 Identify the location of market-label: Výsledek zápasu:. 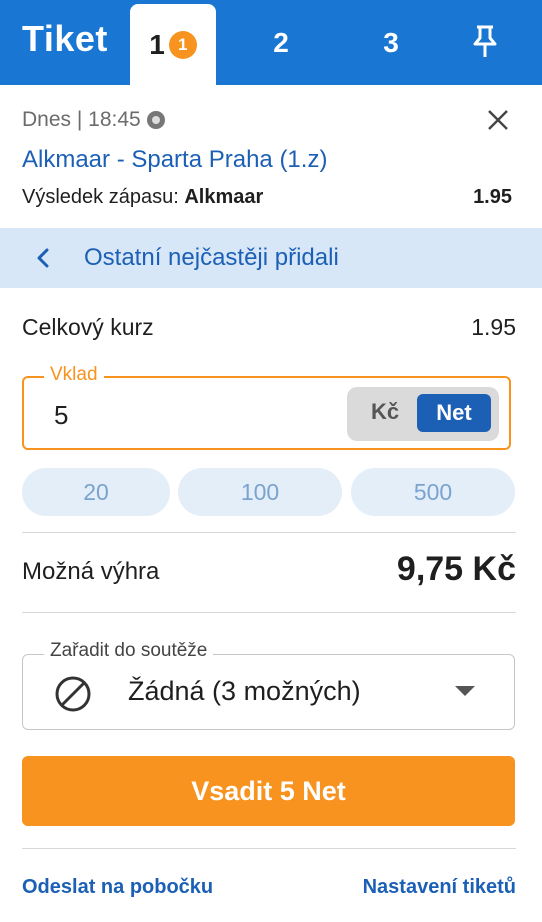
(100, 197).